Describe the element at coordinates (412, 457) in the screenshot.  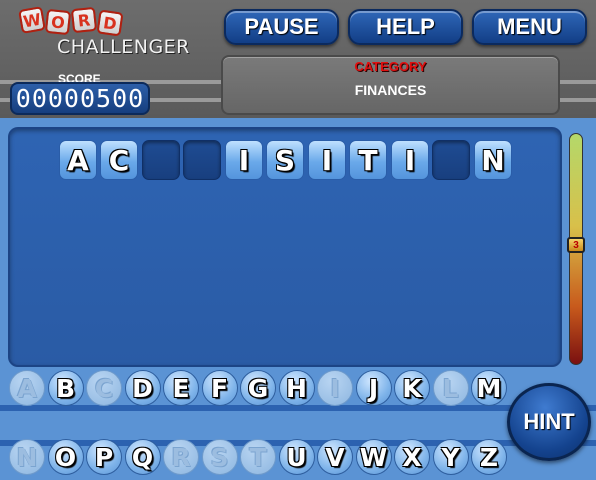
I see `letter-key-x: X` at that location.